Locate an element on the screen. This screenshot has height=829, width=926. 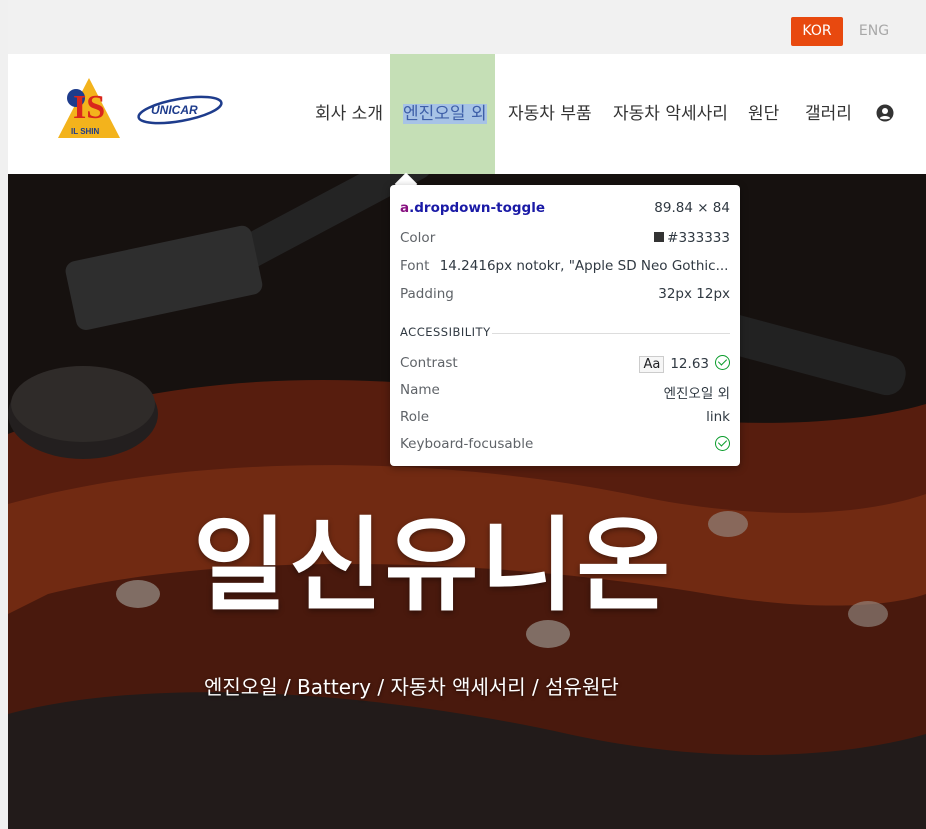
unicar-logo: UNICAR is located at coordinates (180, 109).